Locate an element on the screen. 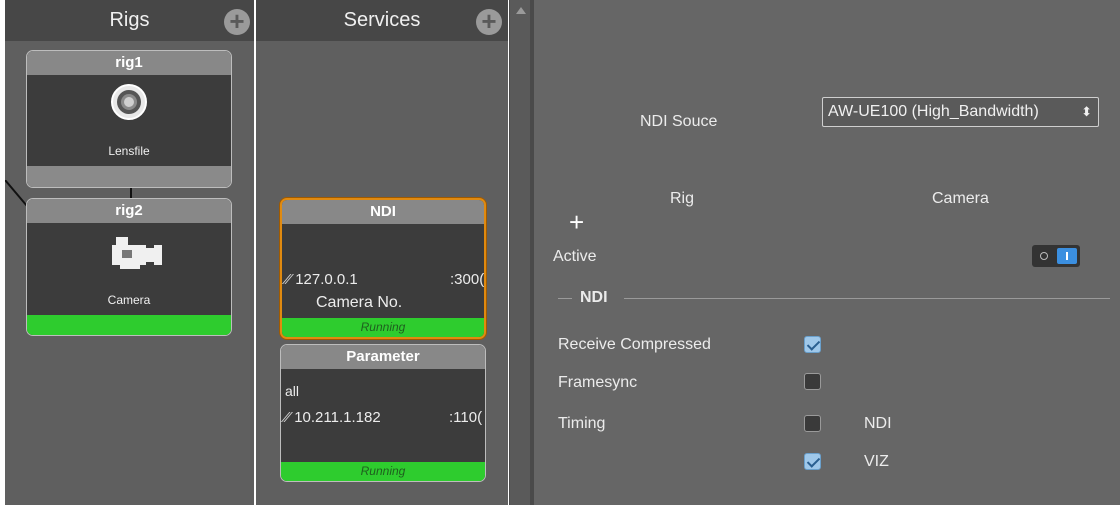  timing-label: Timing is located at coordinates (582, 423).